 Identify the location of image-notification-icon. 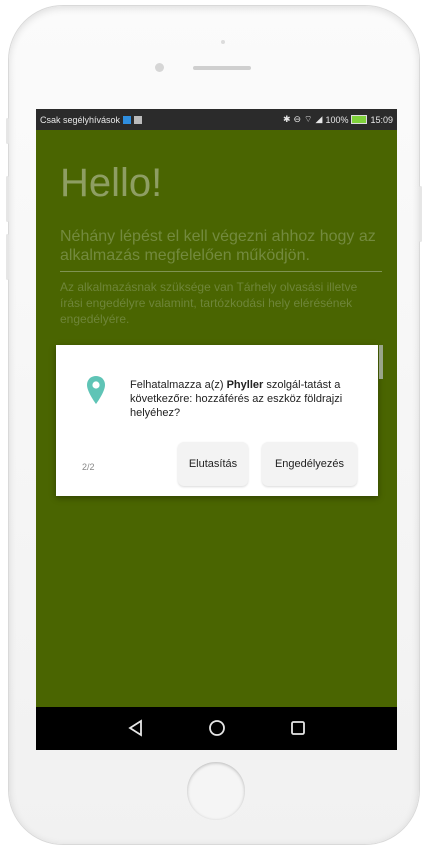
(138, 119).